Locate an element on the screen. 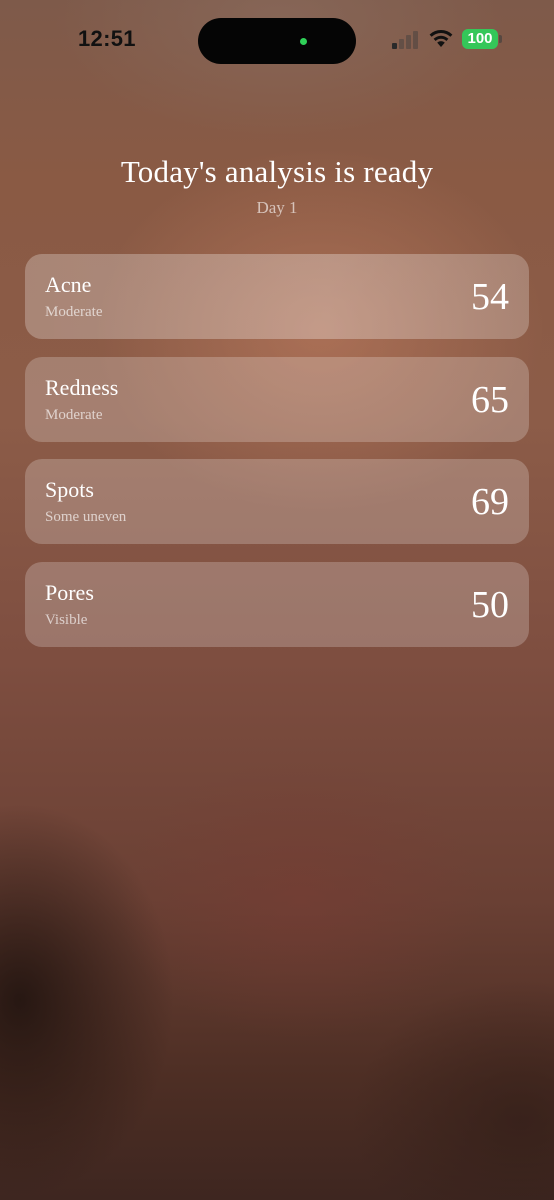  metric-description: Visible is located at coordinates (66, 619).